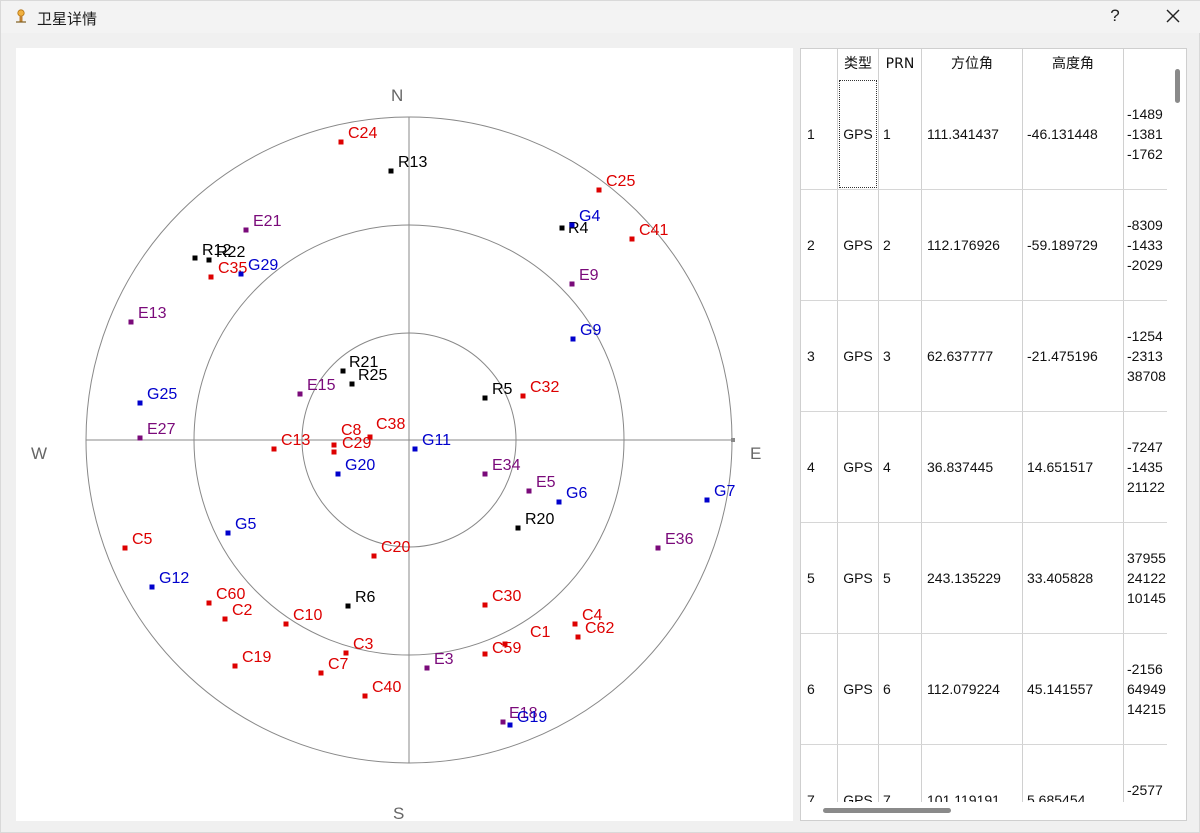 The height and width of the screenshot is (833, 1200). Describe the element at coordinates (900, 467) in the screenshot. I see `prn-cell: 4` at that location.